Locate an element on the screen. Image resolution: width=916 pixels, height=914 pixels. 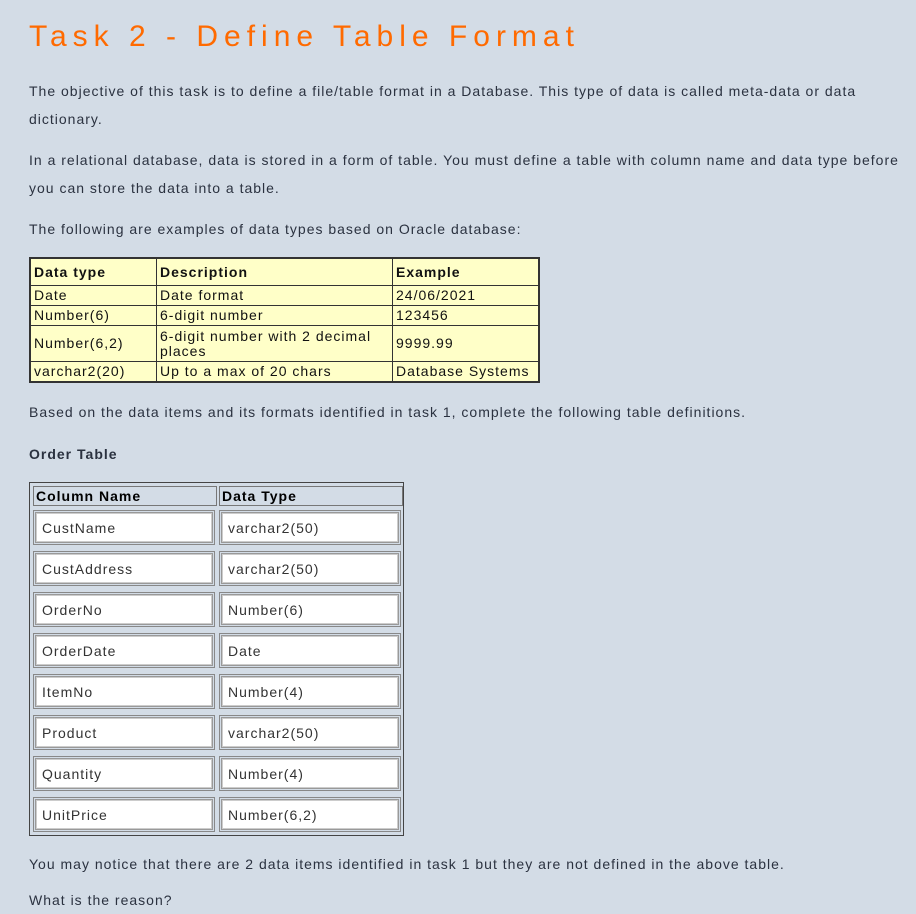
cell-description: Date format is located at coordinates (274, 295).